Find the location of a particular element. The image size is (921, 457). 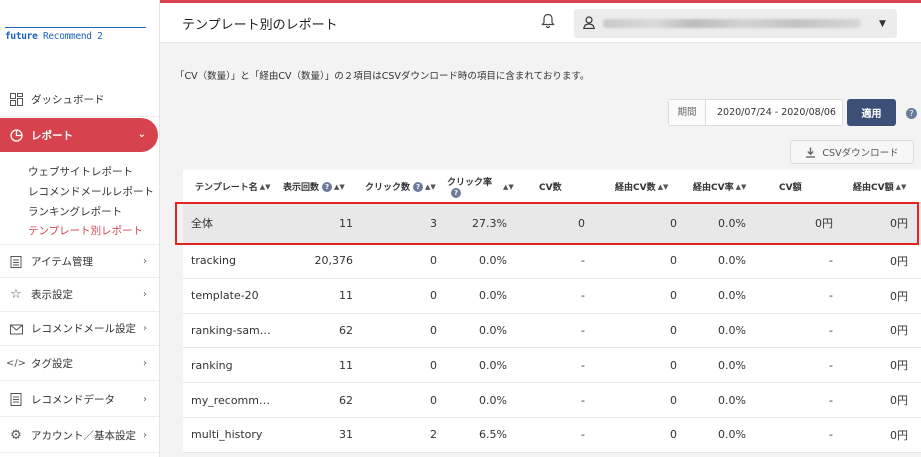

cell-ctr: 6.5% is located at coordinates (493, 435).